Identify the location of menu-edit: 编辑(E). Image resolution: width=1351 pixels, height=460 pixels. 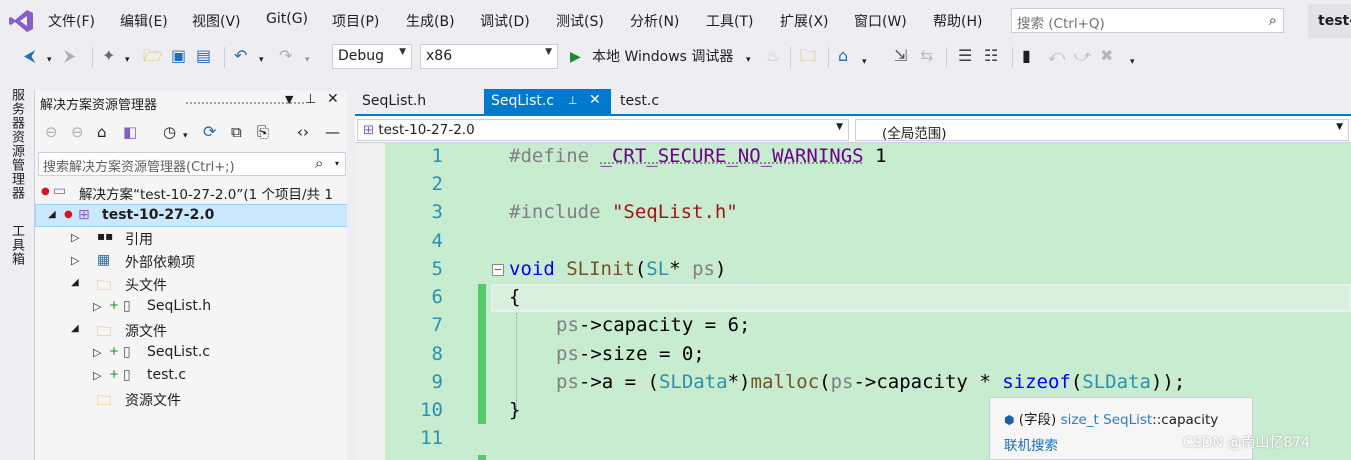
(144, 21).